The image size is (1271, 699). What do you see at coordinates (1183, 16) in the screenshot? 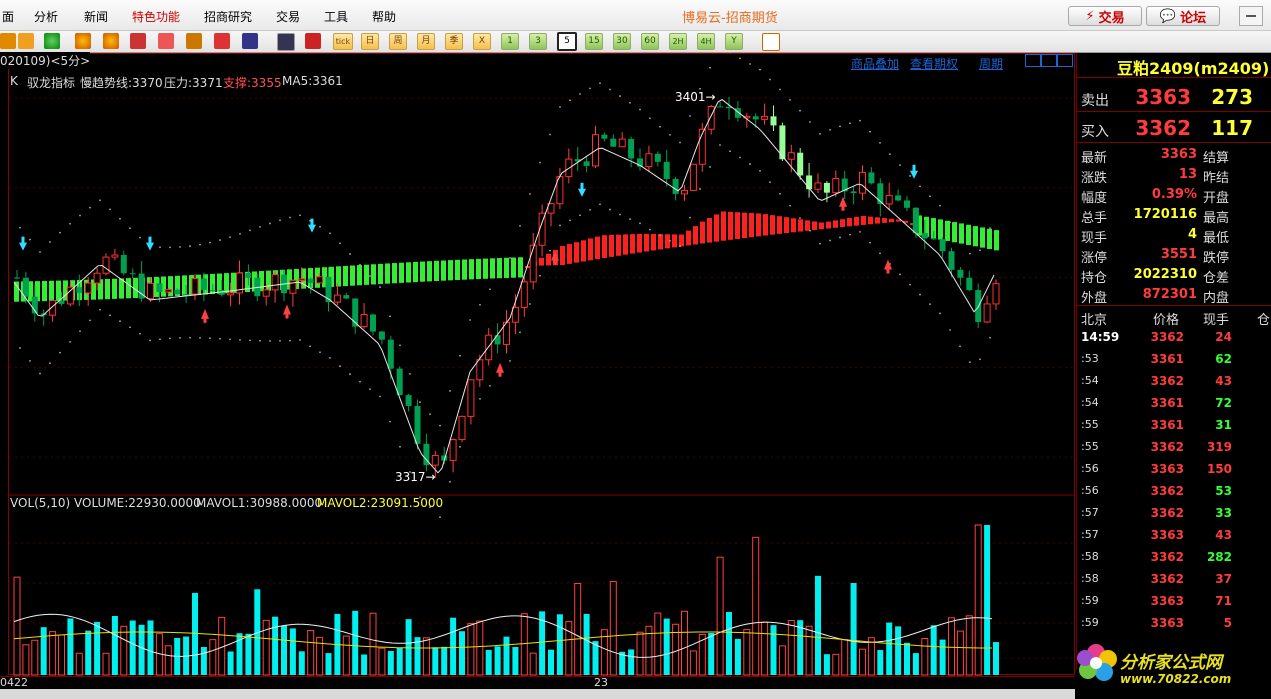
I see `forum-button: 💬 论坛` at bounding box center [1183, 16].